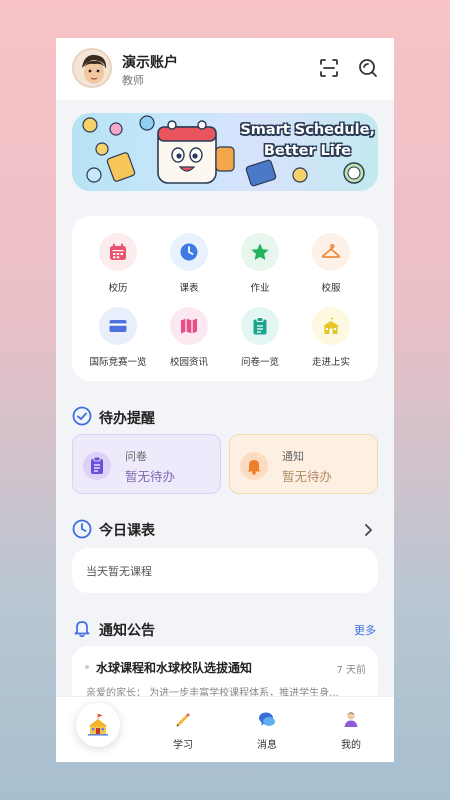 This screenshot has width=450, height=800. What do you see at coordinates (225, 298) in the screenshot?
I see `quick-menu: 校历 课表 作业 校服国际竞赛一览 校园资讯 问卷一览 走进上实` at bounding box center [225, 298].